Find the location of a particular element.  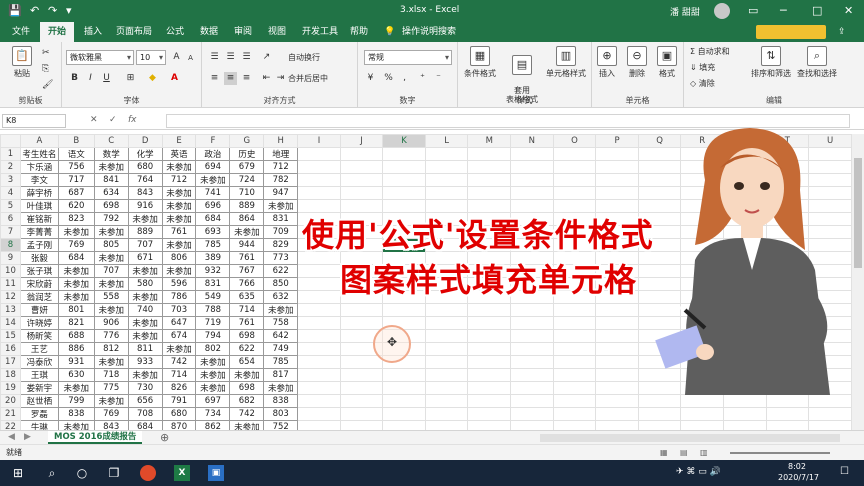

excel-icon: X is located at coordinates (182, 473).